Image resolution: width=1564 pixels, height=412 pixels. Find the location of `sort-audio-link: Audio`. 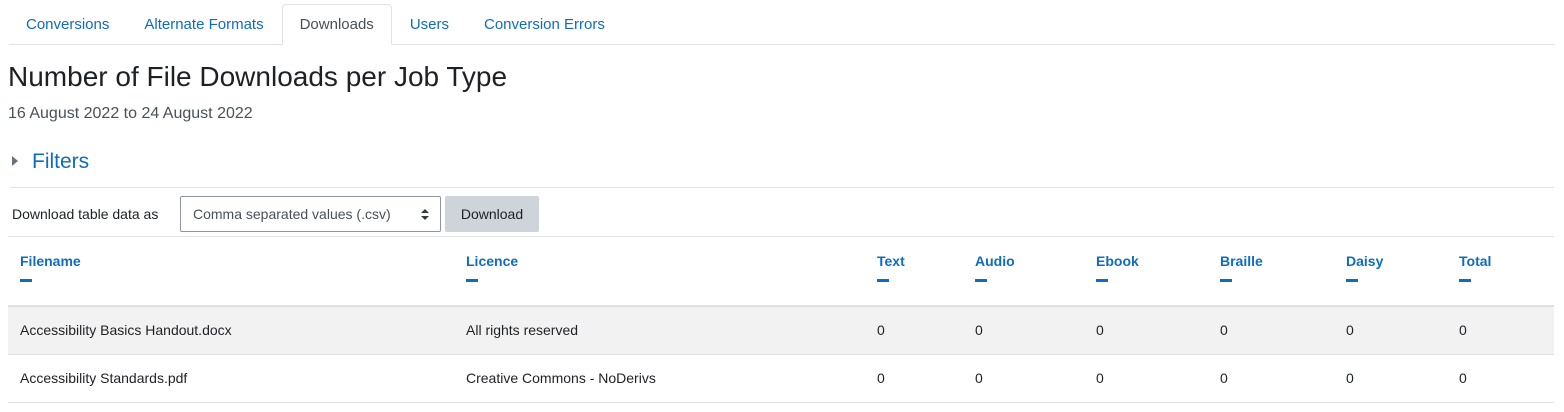

sort-audio-link: Audio is located at coordinates (1023, 261).